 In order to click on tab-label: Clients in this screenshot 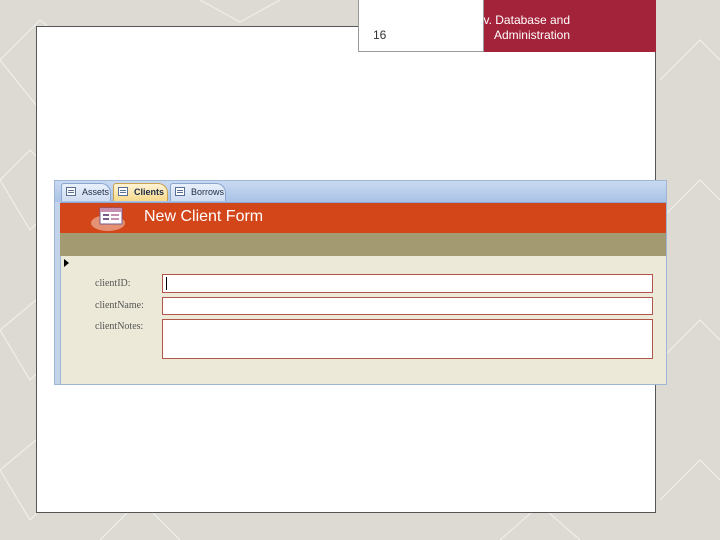, I will do `click(149, 192)`.